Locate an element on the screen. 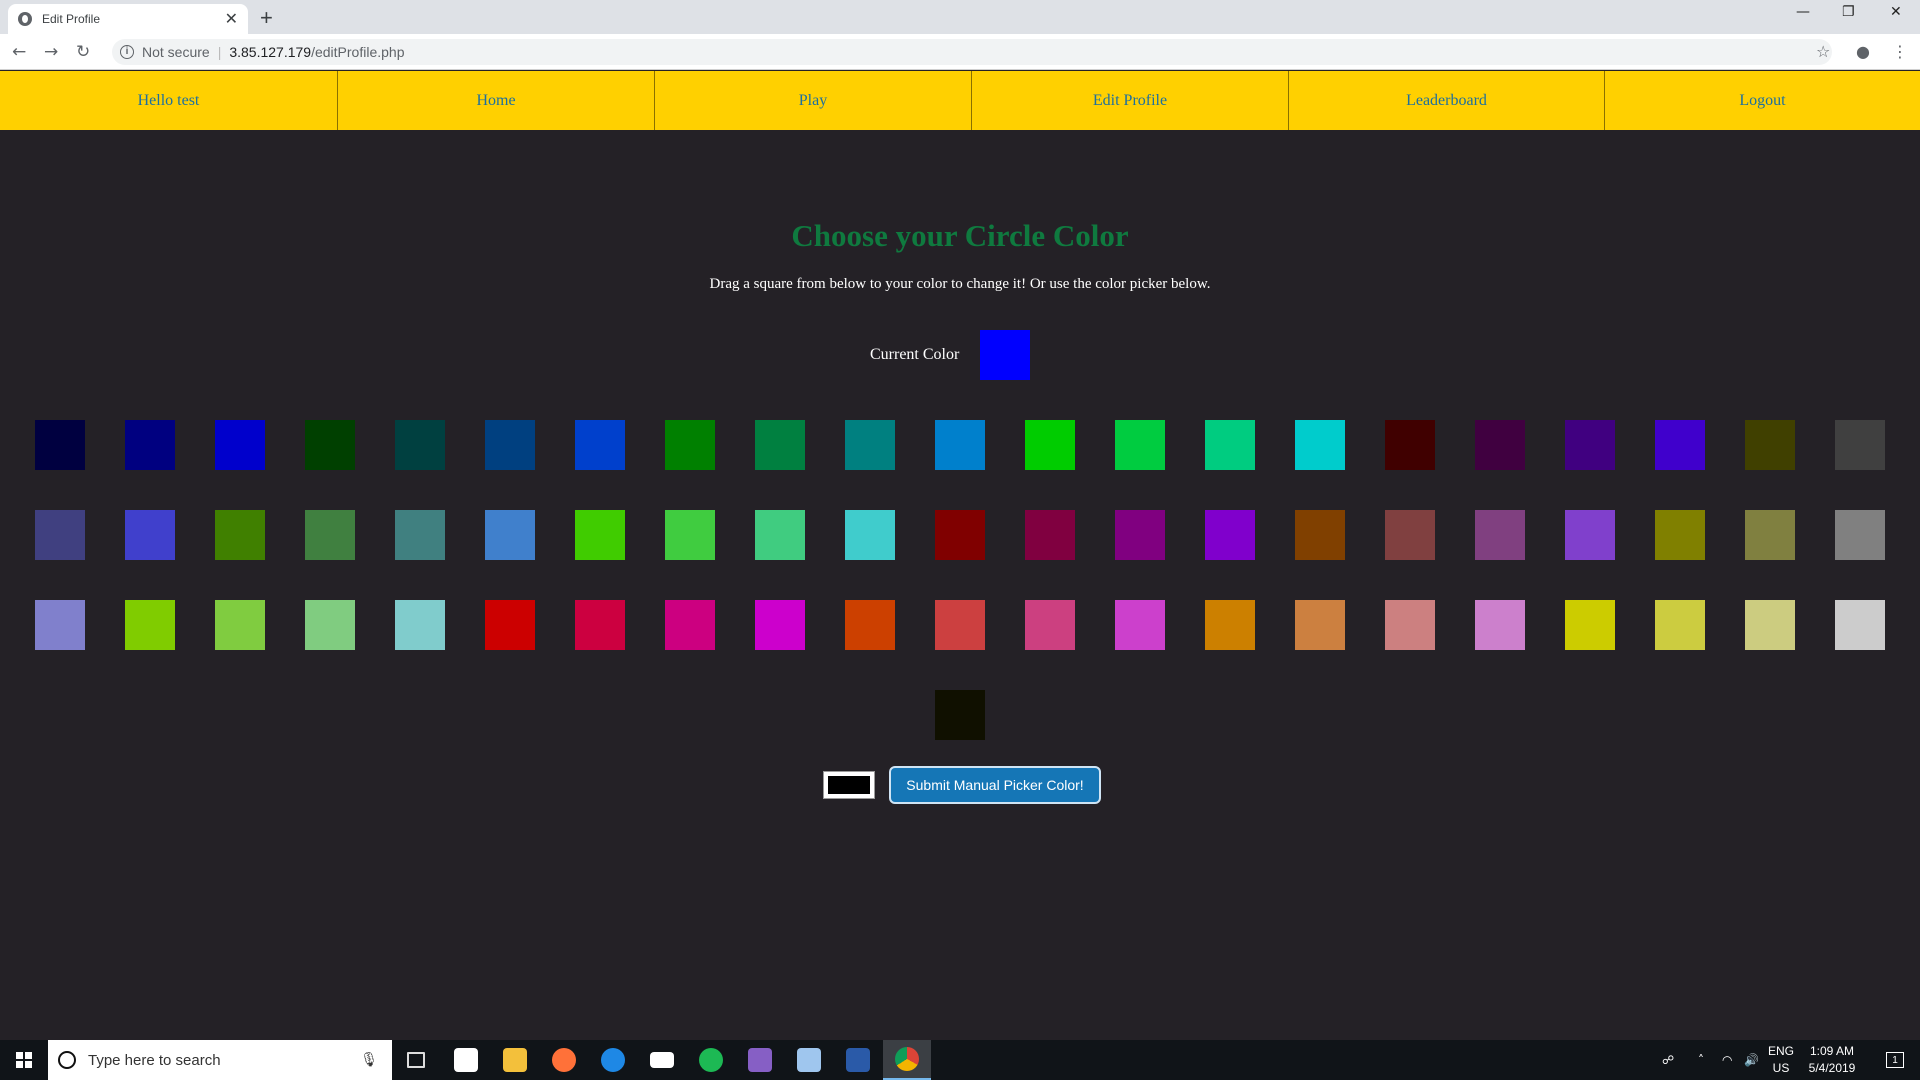 Image resolution: width=1920 pixels, height=1080 pixels. bookmark-star-icon: ☆ is located at coordinates (1823, 51).